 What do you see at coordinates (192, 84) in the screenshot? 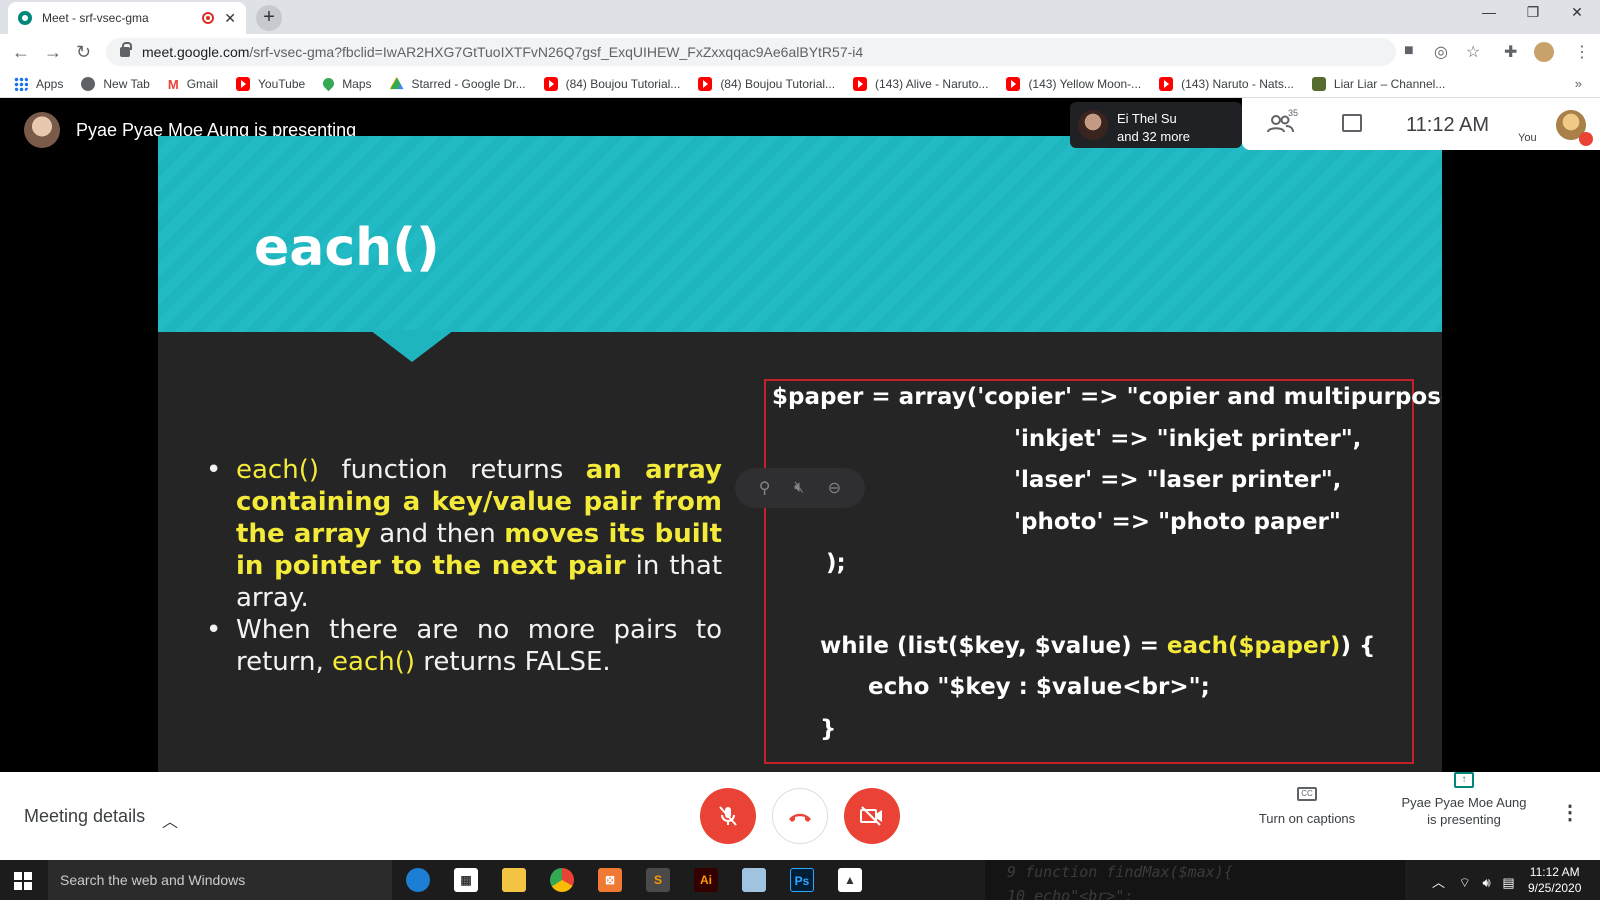
I see `bookmark-gmail: M Gmail` at bounding box center [192, 84].